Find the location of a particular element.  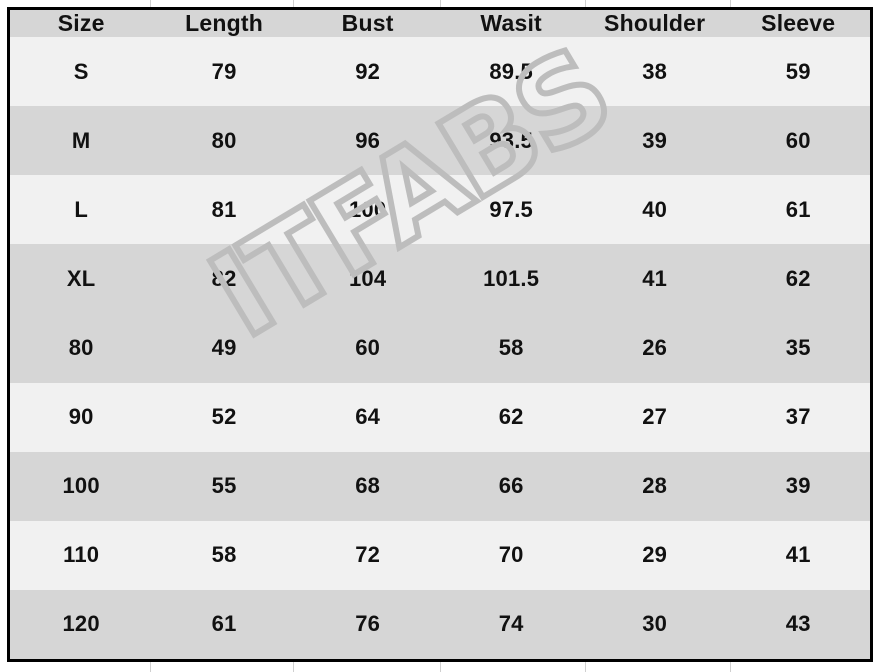

table-row: 90 52 64 62 27 37 is located at coordinates (440, 417).